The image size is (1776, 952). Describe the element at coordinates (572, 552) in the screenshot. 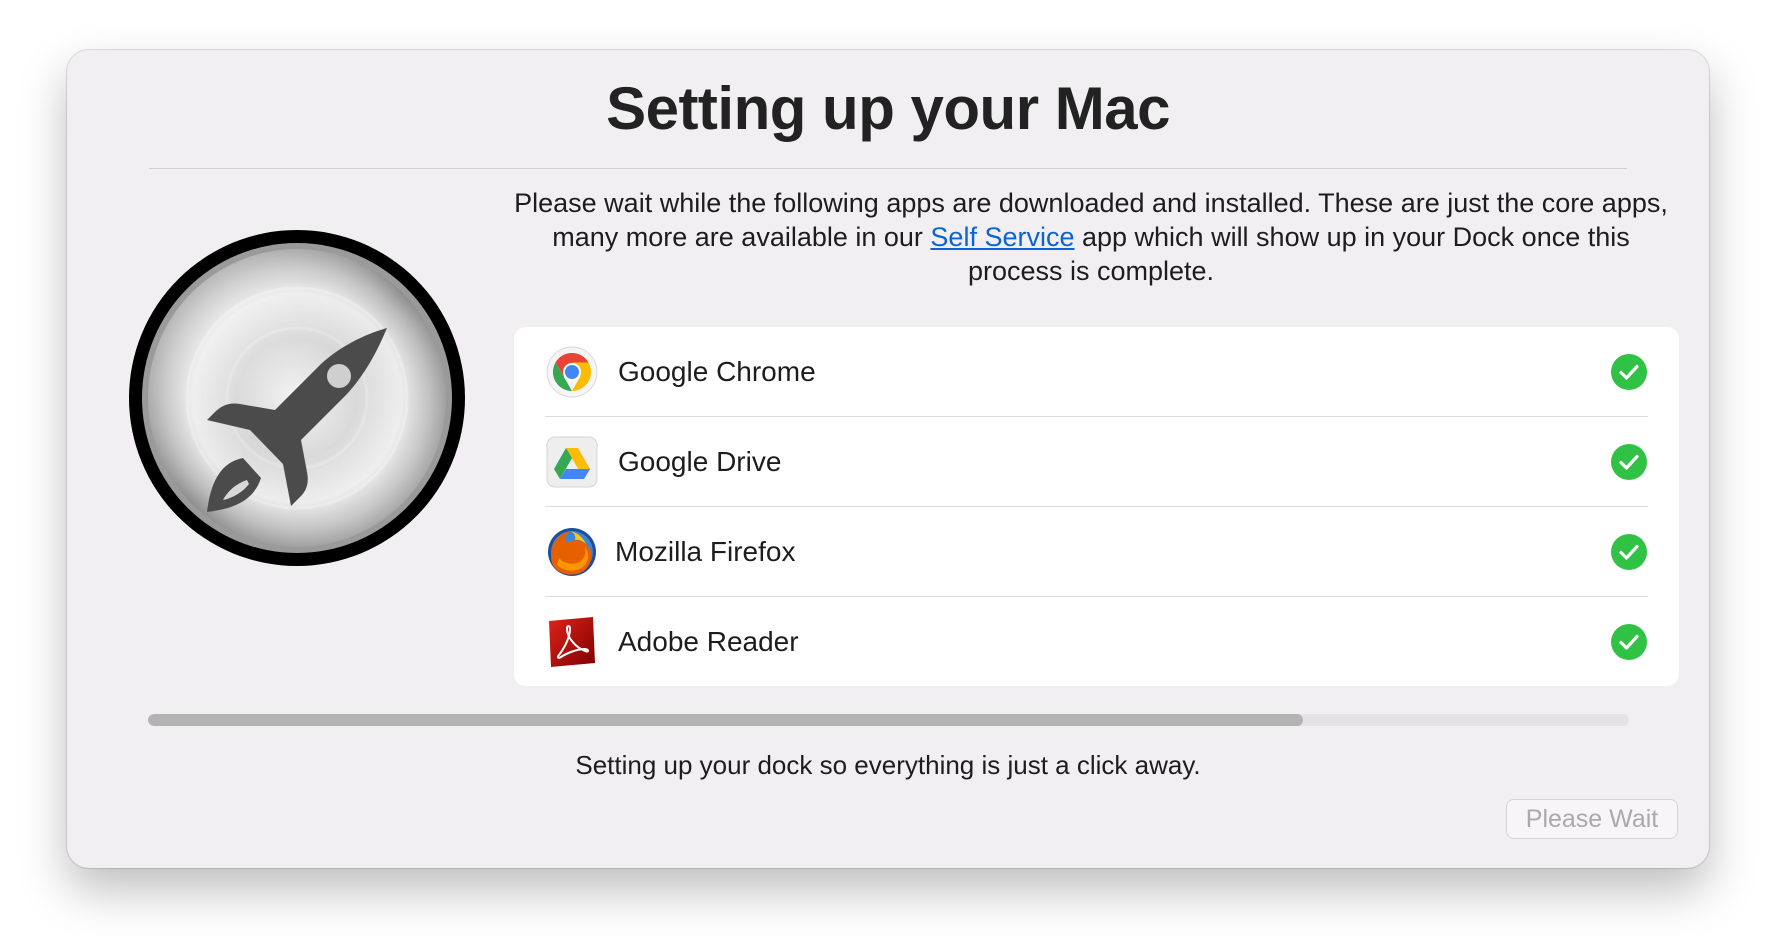

I see `firefox-icon` at that location.